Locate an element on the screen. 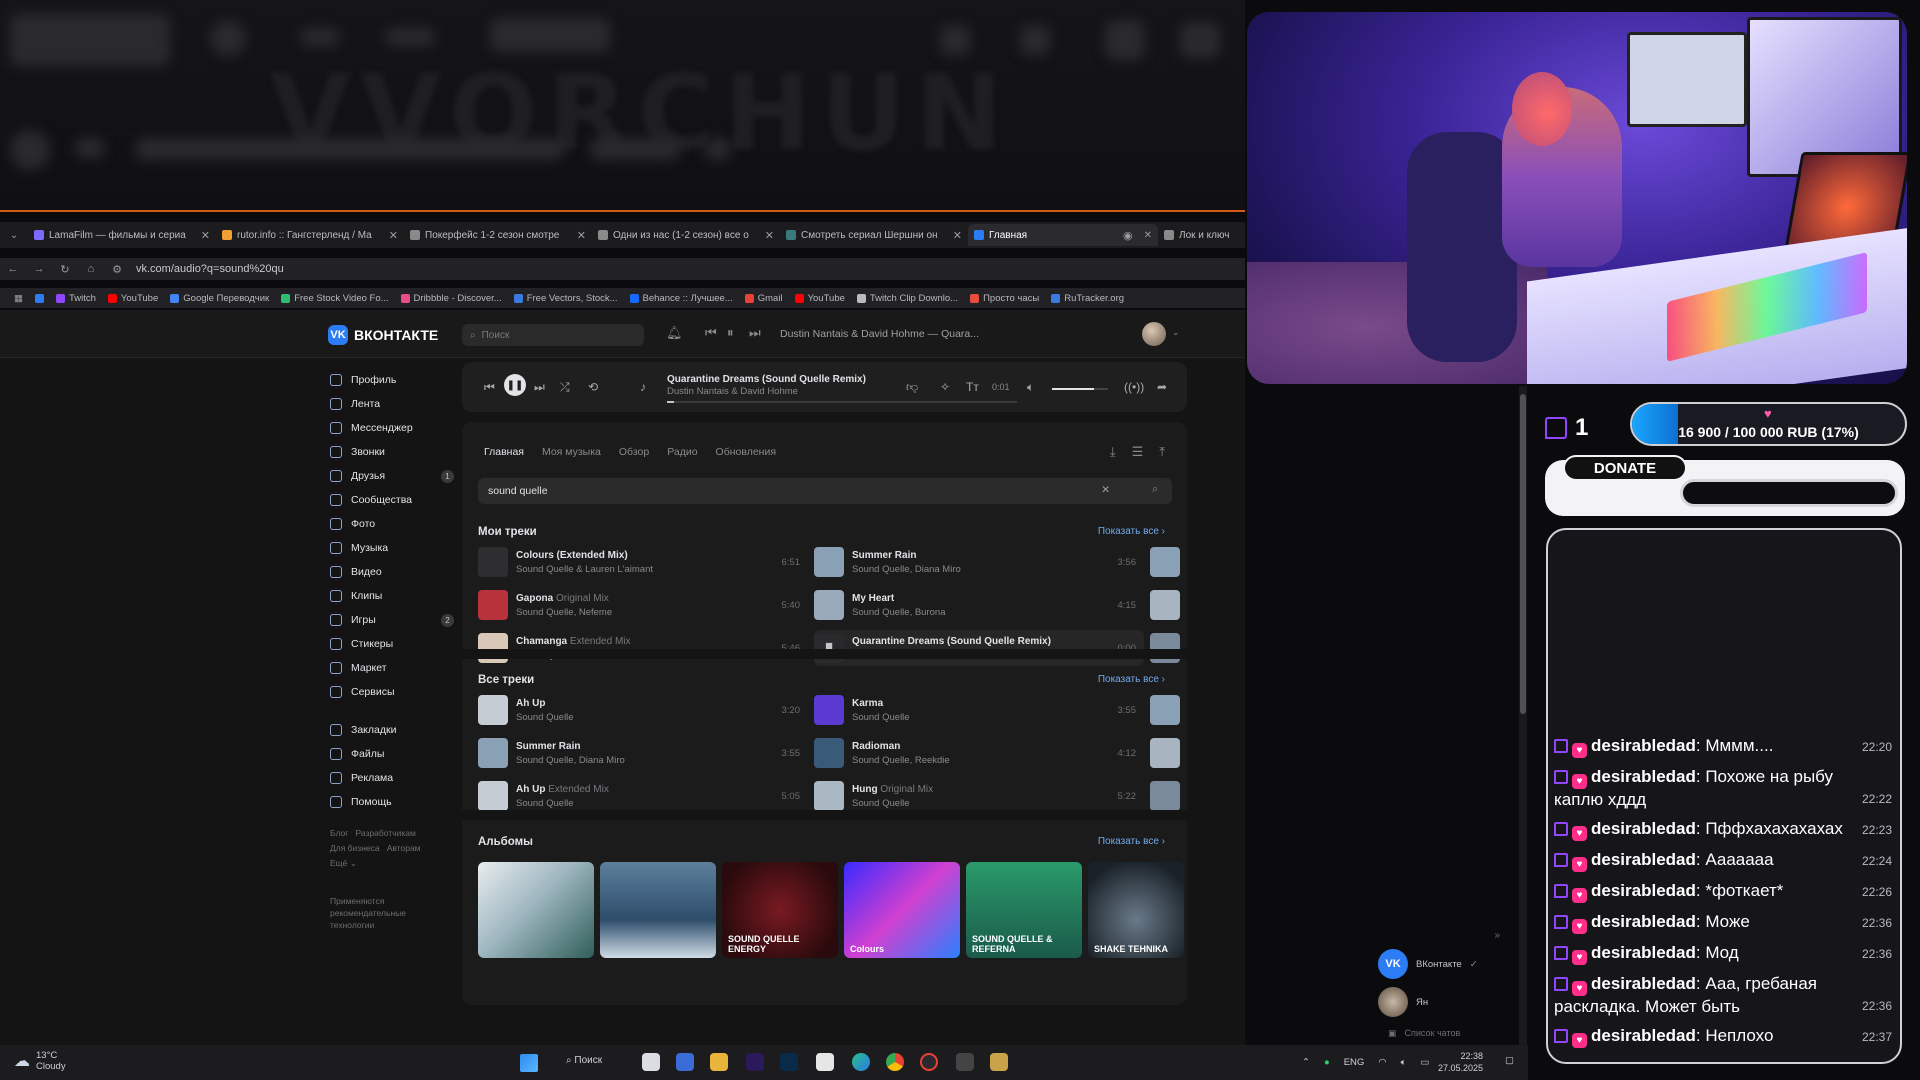 This screenshot has width=1920, height=1080. pause-icon: ⏸︎ is located at coordinates (730, 333).